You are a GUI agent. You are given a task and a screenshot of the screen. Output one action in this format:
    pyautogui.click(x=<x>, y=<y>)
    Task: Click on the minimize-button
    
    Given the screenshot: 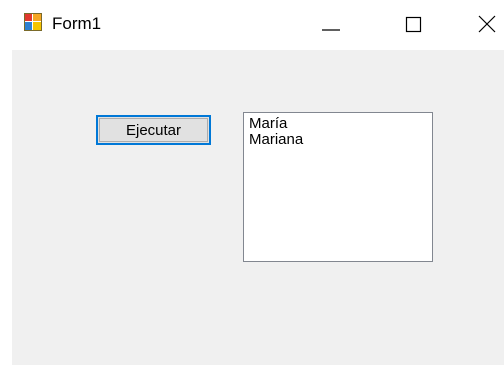 What is the action you would take?
    pyautogui.click(x=333, y=25)
    